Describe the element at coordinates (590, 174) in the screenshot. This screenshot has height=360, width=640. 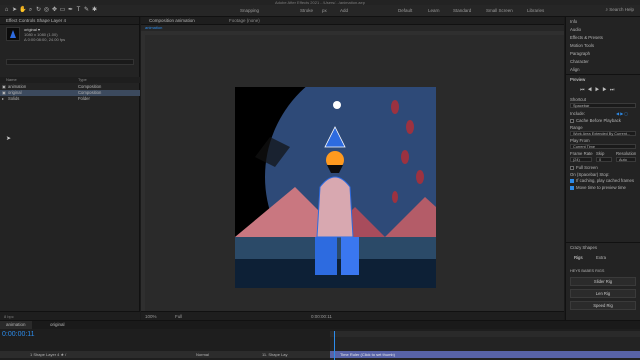
I see `on-stop-label: On (Spacebar) Stop:` at that location.